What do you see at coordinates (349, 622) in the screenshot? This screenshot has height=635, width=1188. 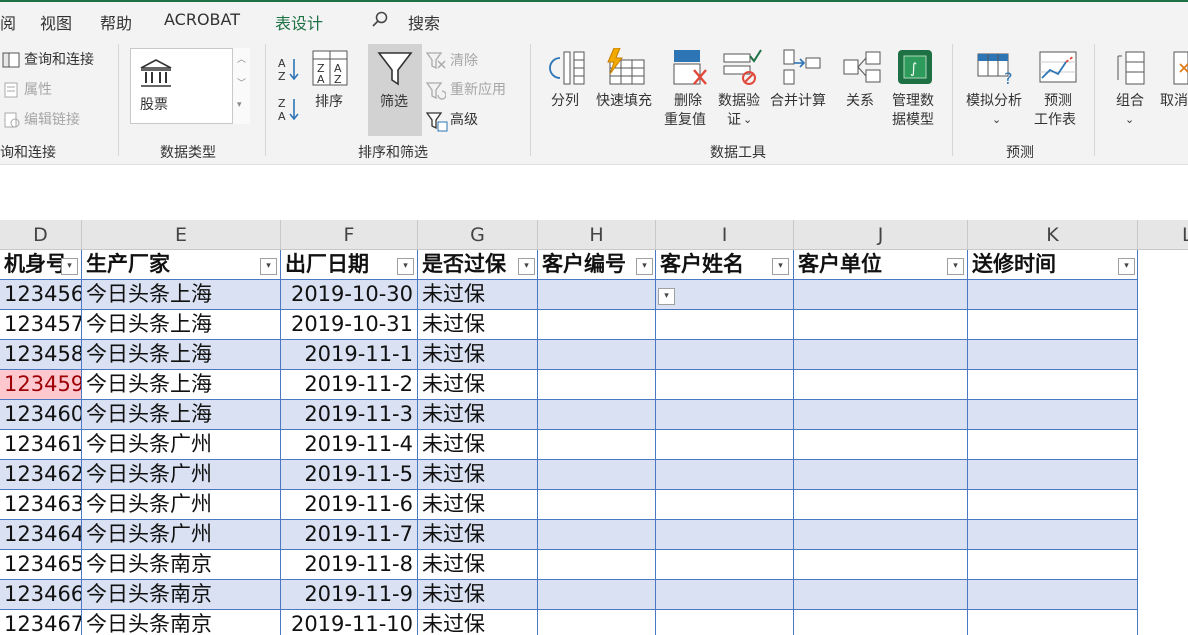 I see `table-cell: 2019-11-10` at bounding box center [349, 622].